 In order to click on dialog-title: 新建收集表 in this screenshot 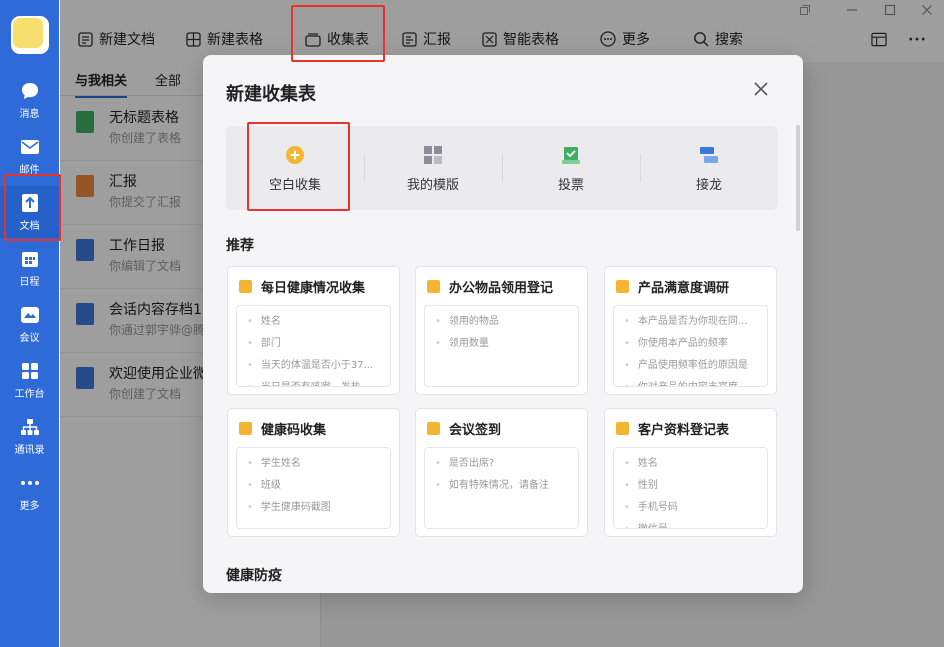, I will do `click(271, 94)`.